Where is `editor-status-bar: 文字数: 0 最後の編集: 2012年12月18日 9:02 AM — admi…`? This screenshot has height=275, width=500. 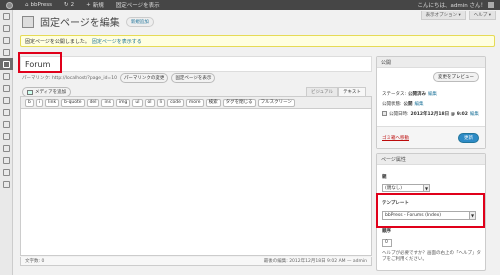 editor-status-bar: 文字数: 0 最後の編集: 2012年12月18日 9:02 AM — admi… is located at coordinates (196, 261).